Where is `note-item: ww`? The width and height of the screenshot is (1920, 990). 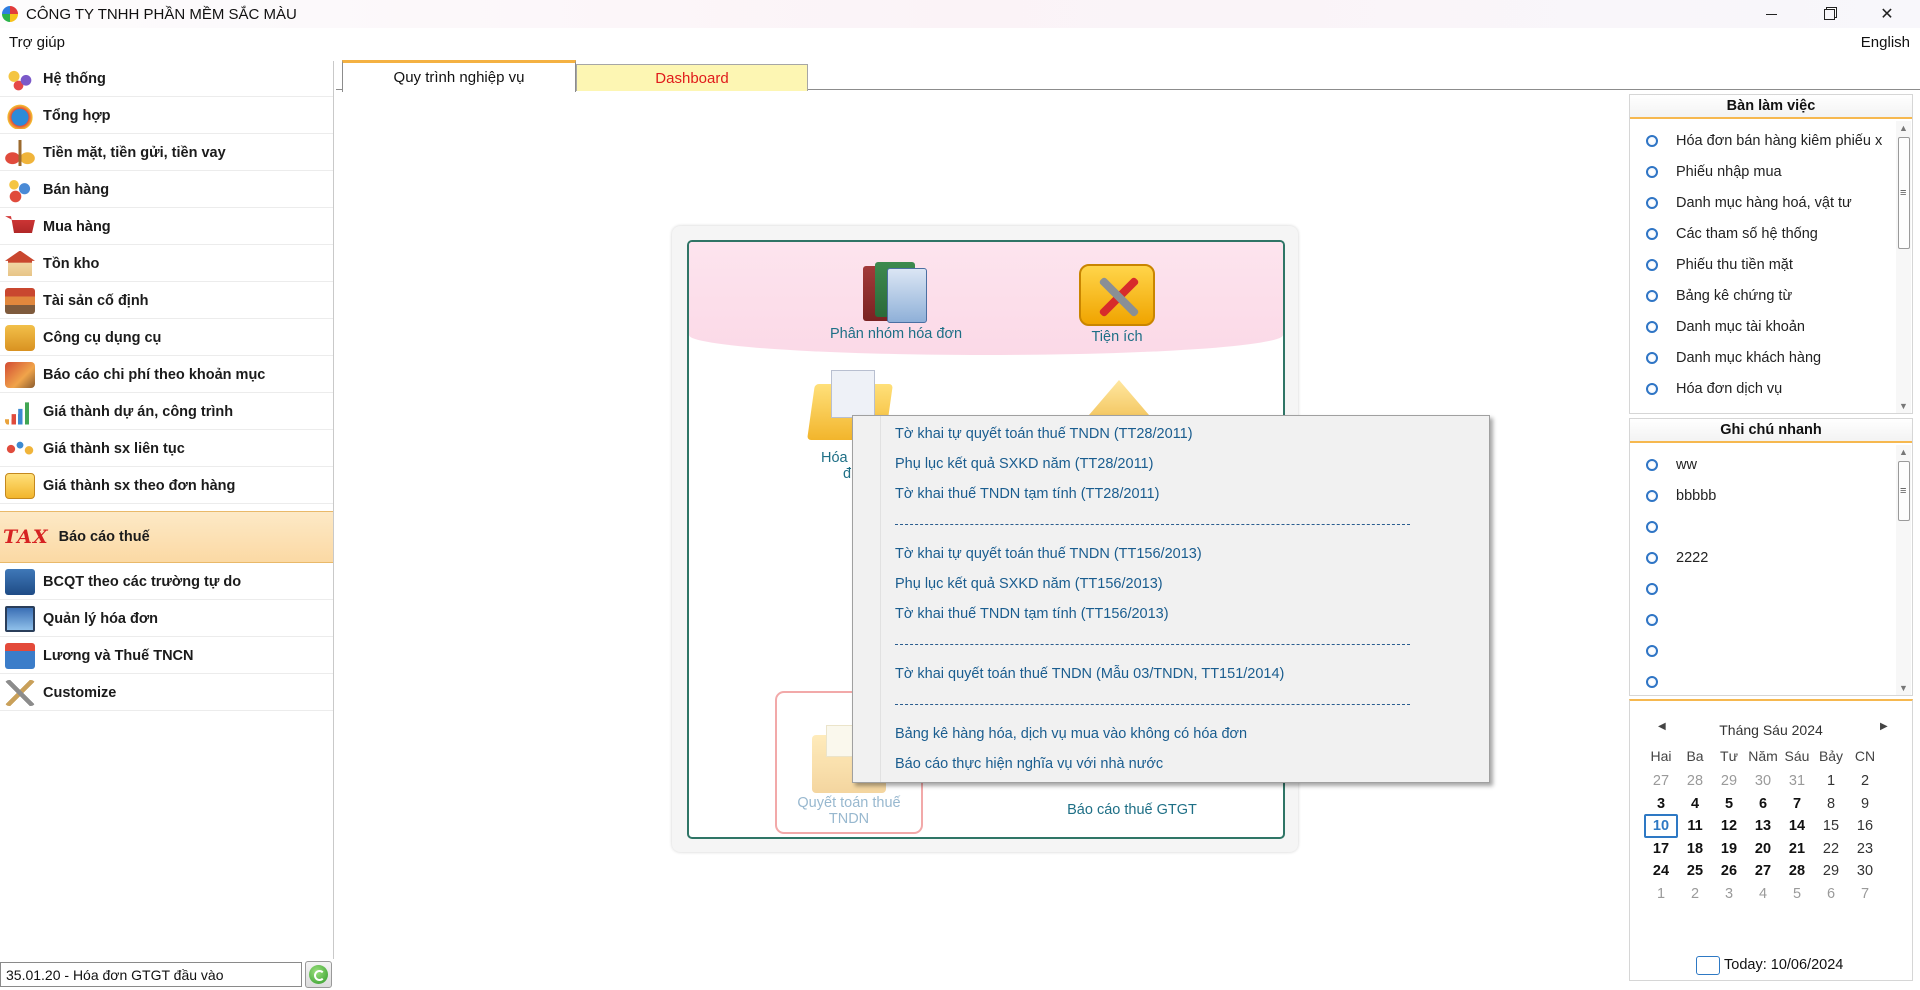 note-item: ww is located at coordinates (1764, 464).